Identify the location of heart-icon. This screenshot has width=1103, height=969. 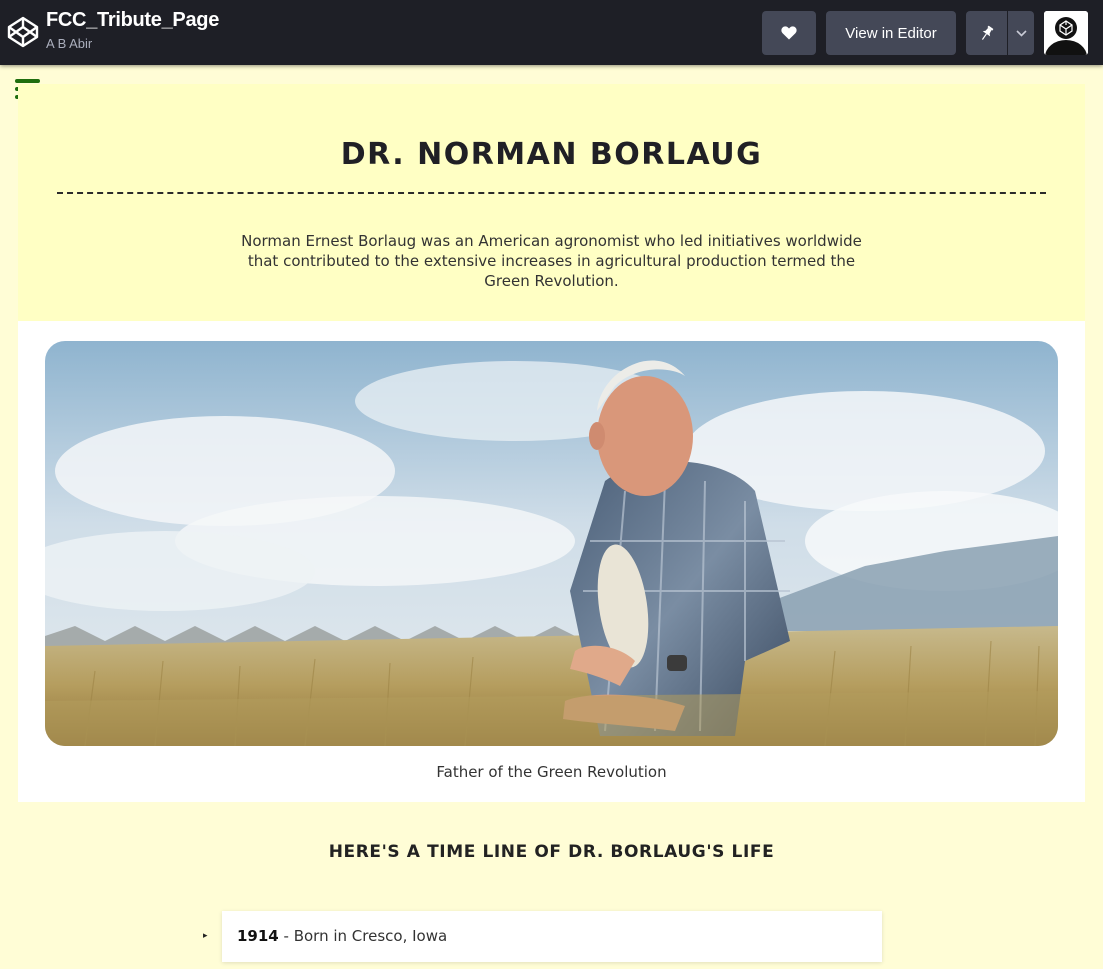
(789, 33).